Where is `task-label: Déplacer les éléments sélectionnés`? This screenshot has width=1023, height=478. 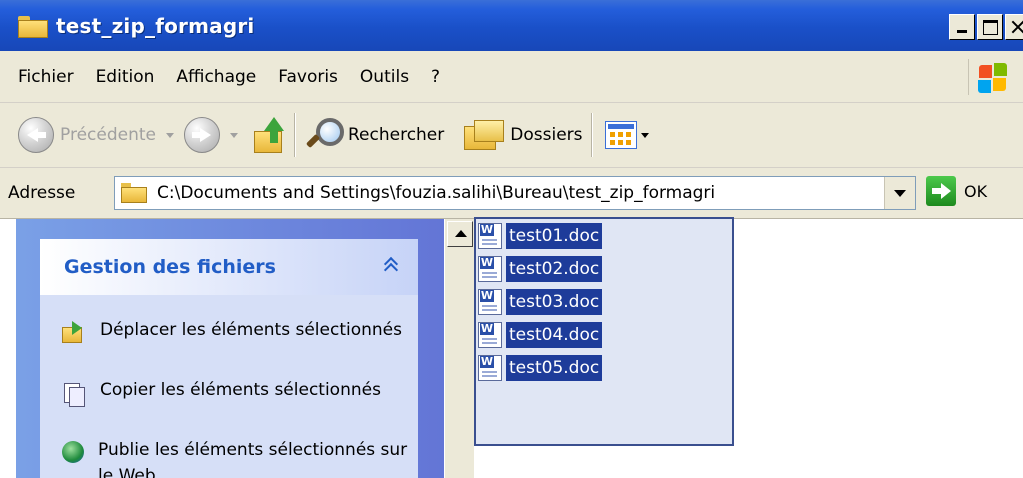 task-label: Déplacer les éléments sélectionnés is located at coordinates (251, 330).